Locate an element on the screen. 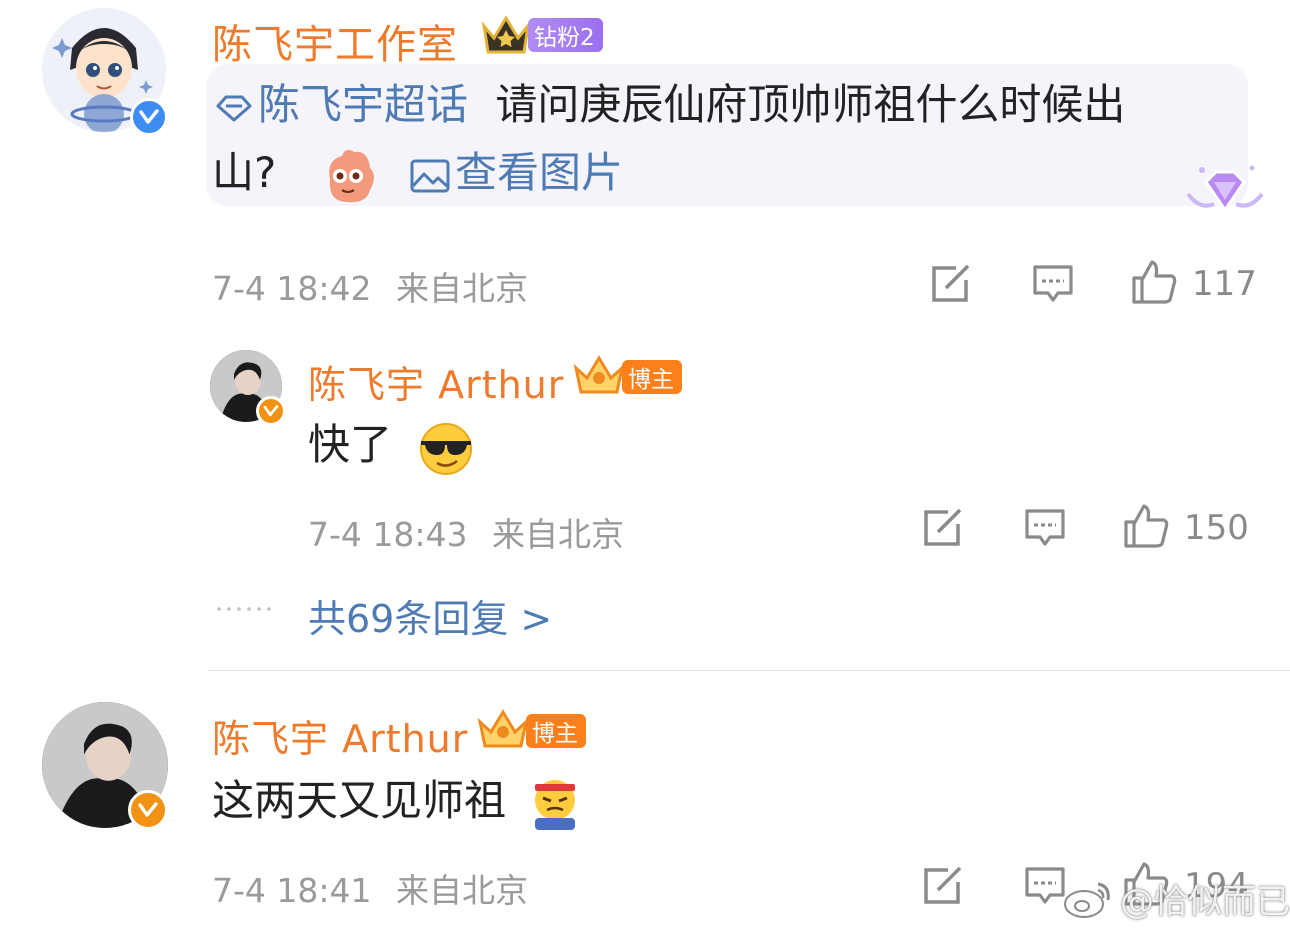  reply-text: 快了 is located at coordinates (391, 445).